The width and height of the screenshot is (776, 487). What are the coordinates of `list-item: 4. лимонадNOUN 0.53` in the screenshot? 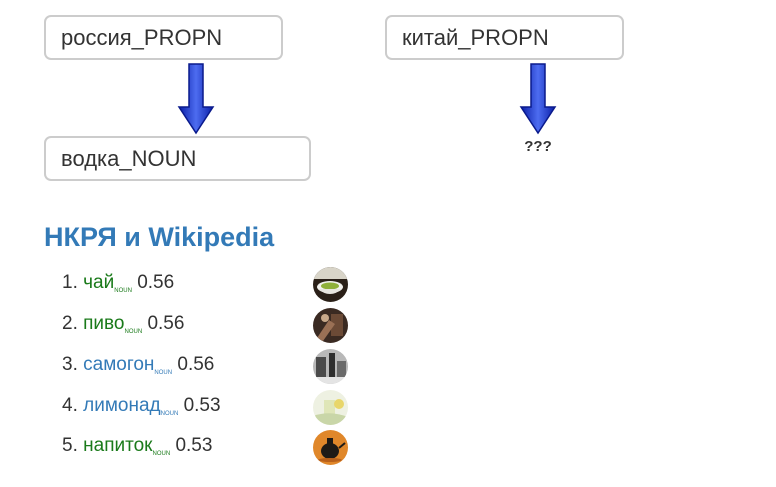 It's located at (212, 409).